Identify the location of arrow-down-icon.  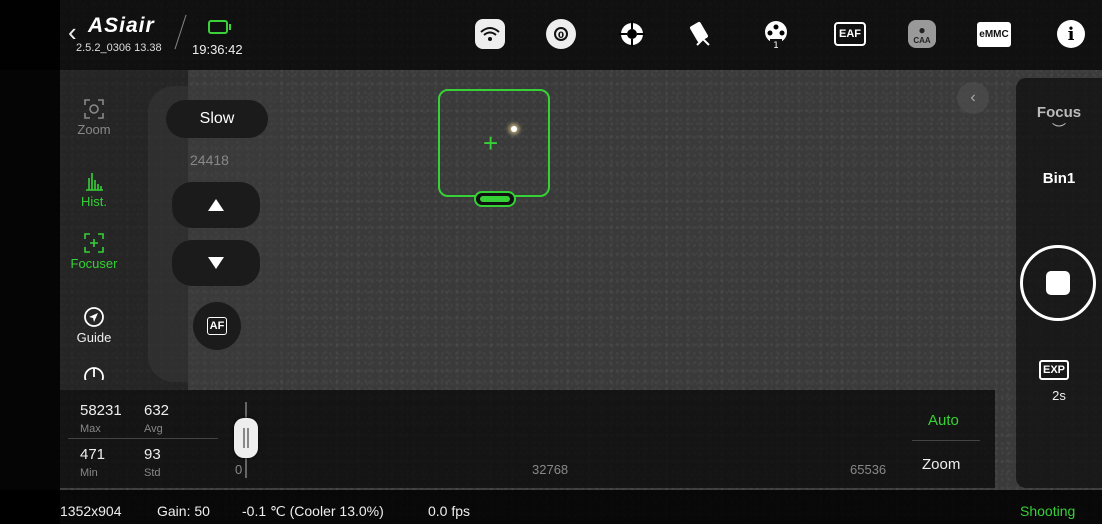
(216, 263).